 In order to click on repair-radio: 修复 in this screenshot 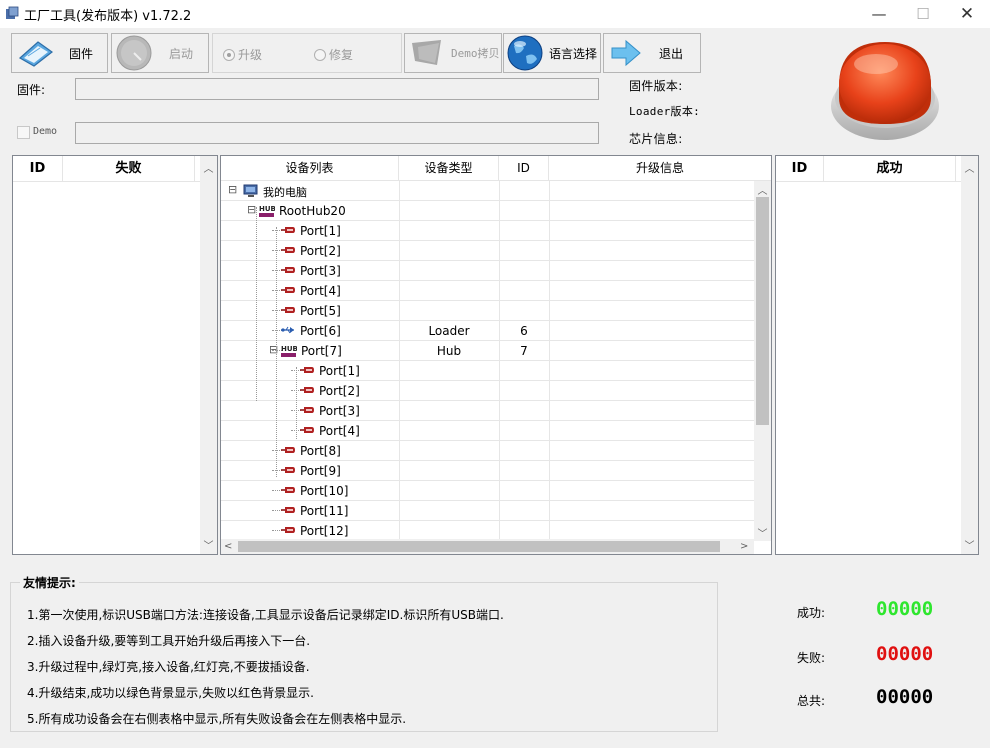, I will do `click(333, 54)`.